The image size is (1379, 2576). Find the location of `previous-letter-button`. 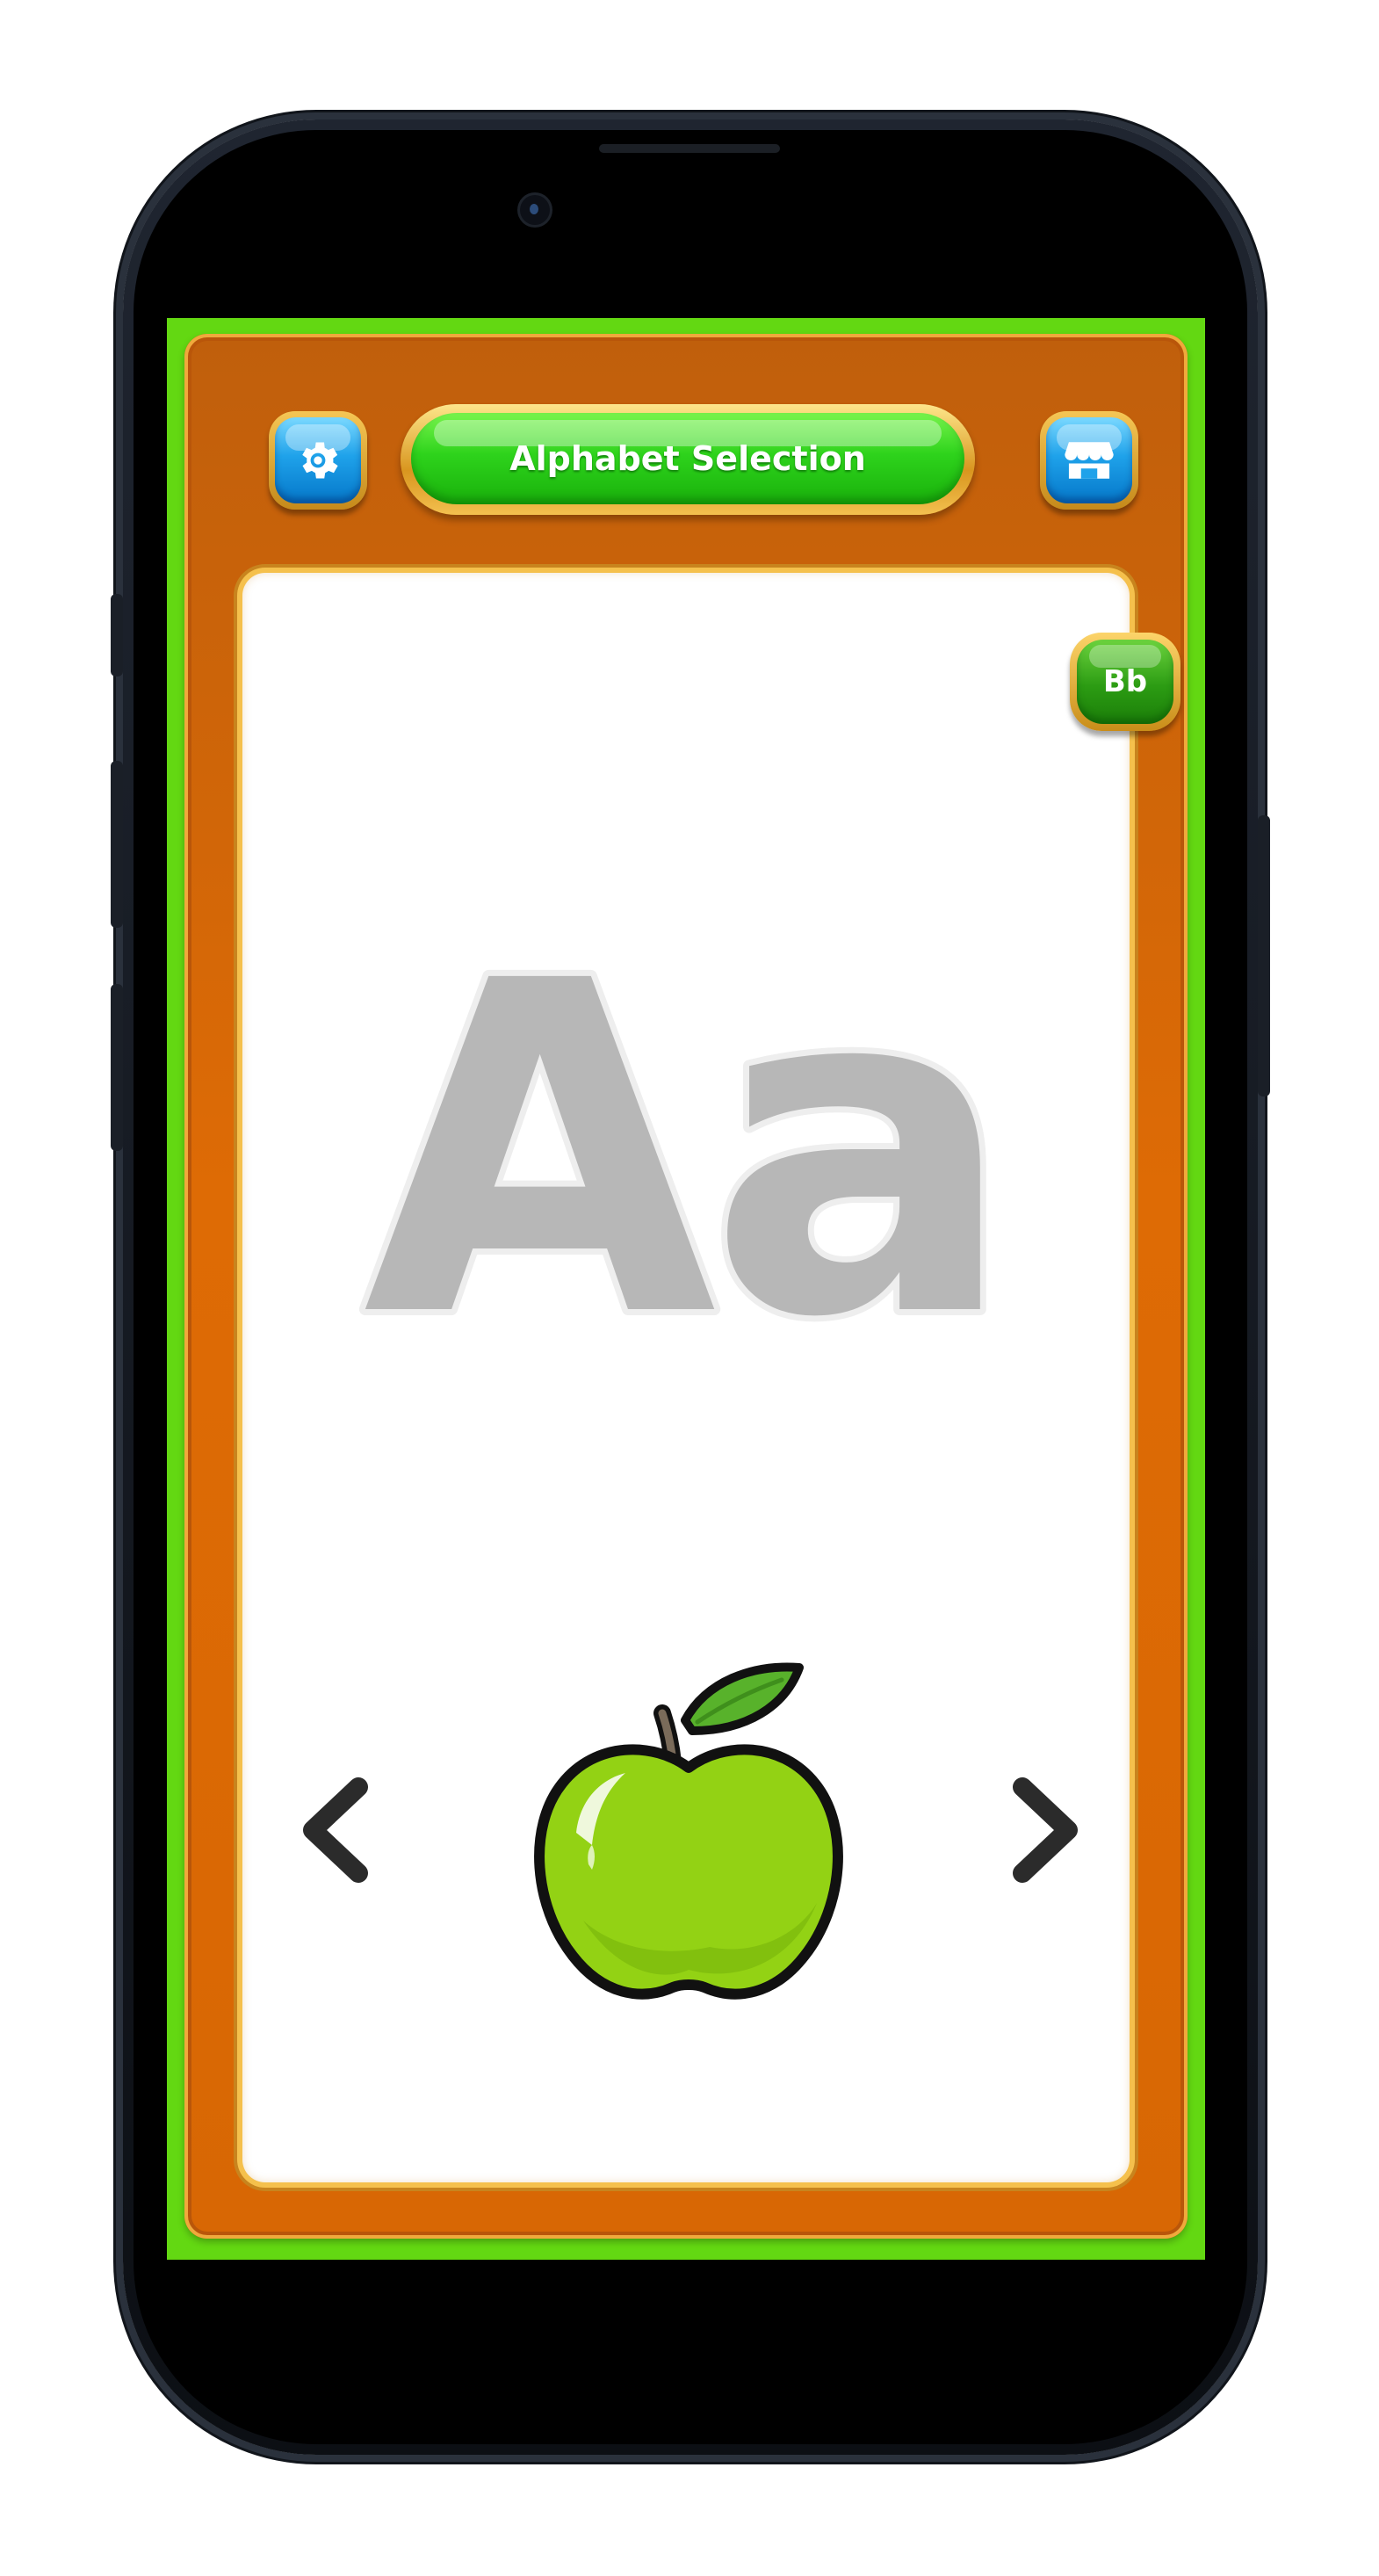

previous-letter-button is located at coordinates (335, 1830).